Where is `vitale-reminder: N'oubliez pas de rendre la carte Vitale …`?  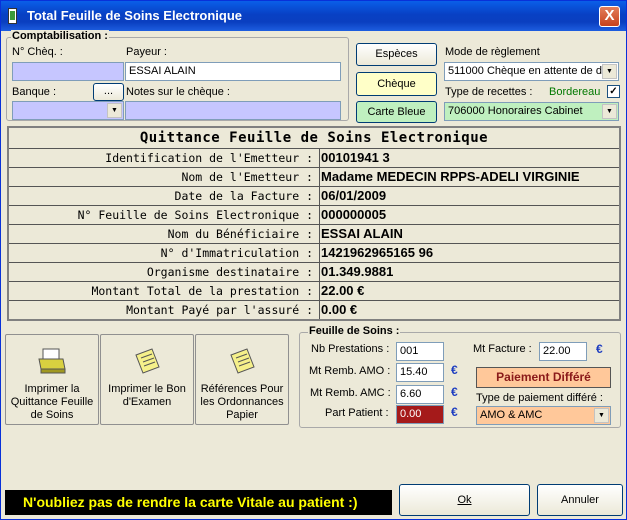
vitale-reminder: N'oubliez pas de rendre la carte Vitale … is located at coordinates (198, 502).